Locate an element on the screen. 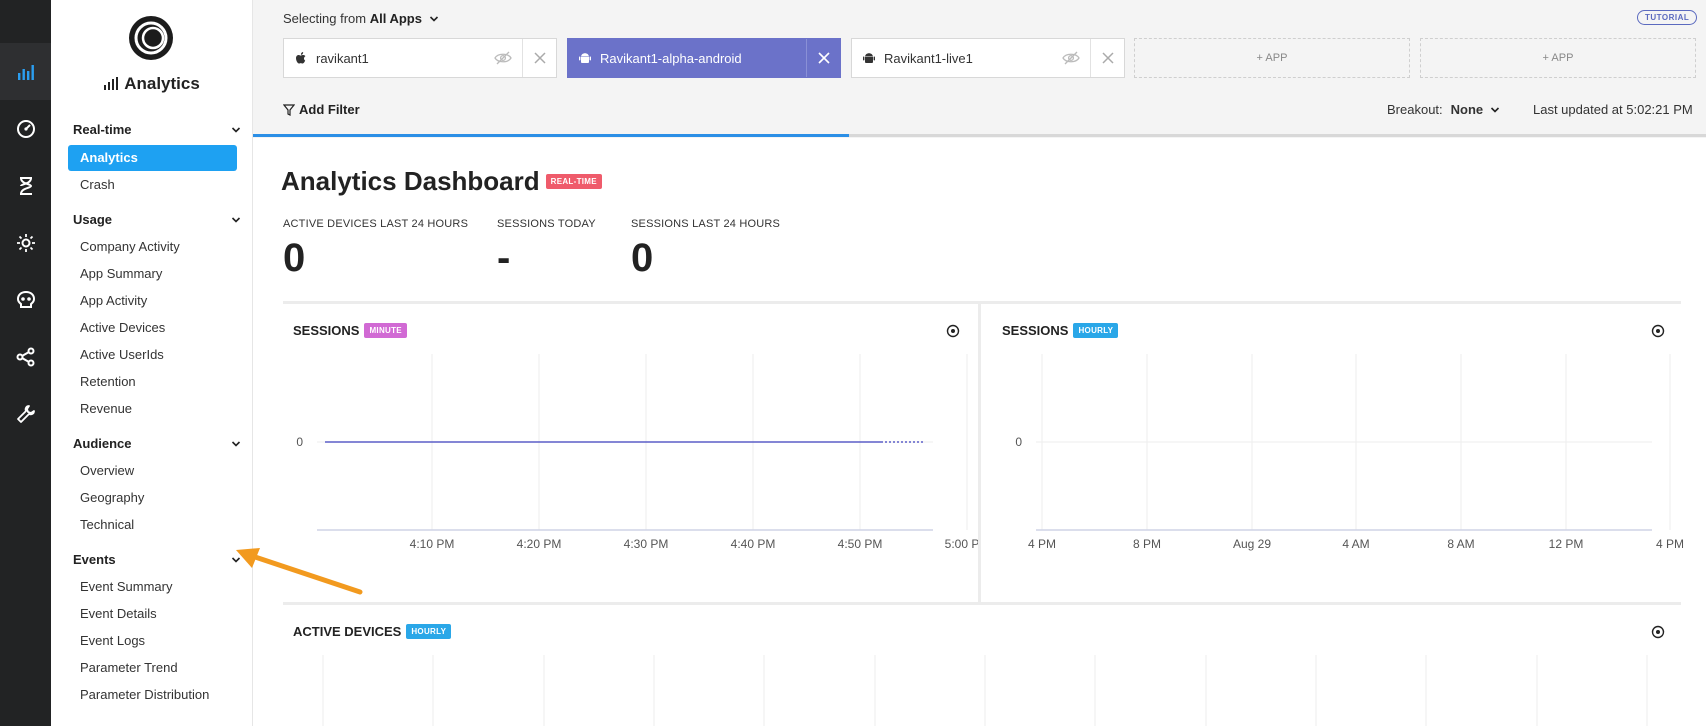  hourglass-icon is located at coordinates (25, 185).